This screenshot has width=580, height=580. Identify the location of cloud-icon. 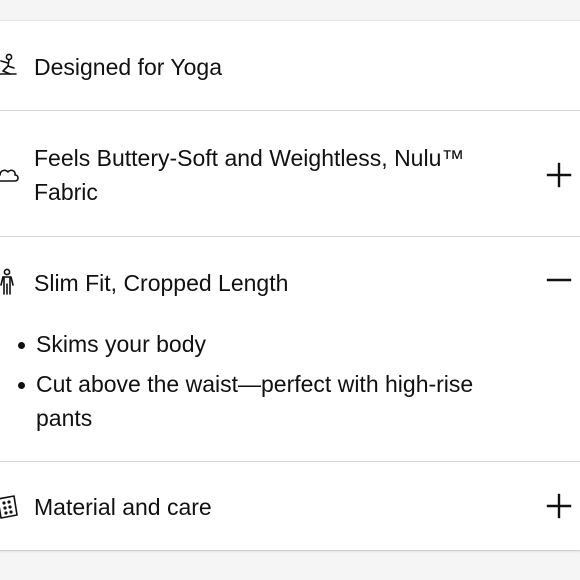
(10, 175).